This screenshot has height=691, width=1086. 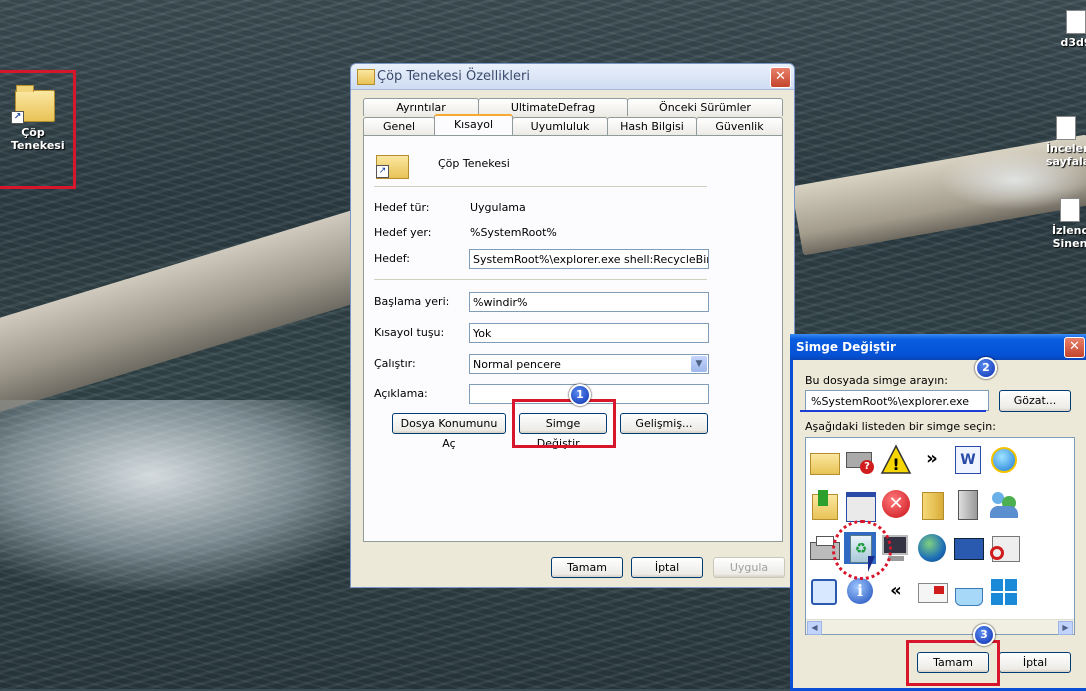 I want to click on mail-icon, so click(x=932, y=592).